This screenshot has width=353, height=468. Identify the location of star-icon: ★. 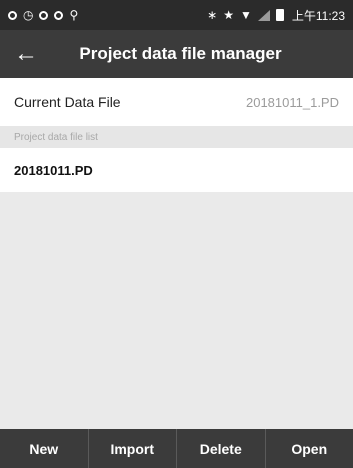
(228, 15).